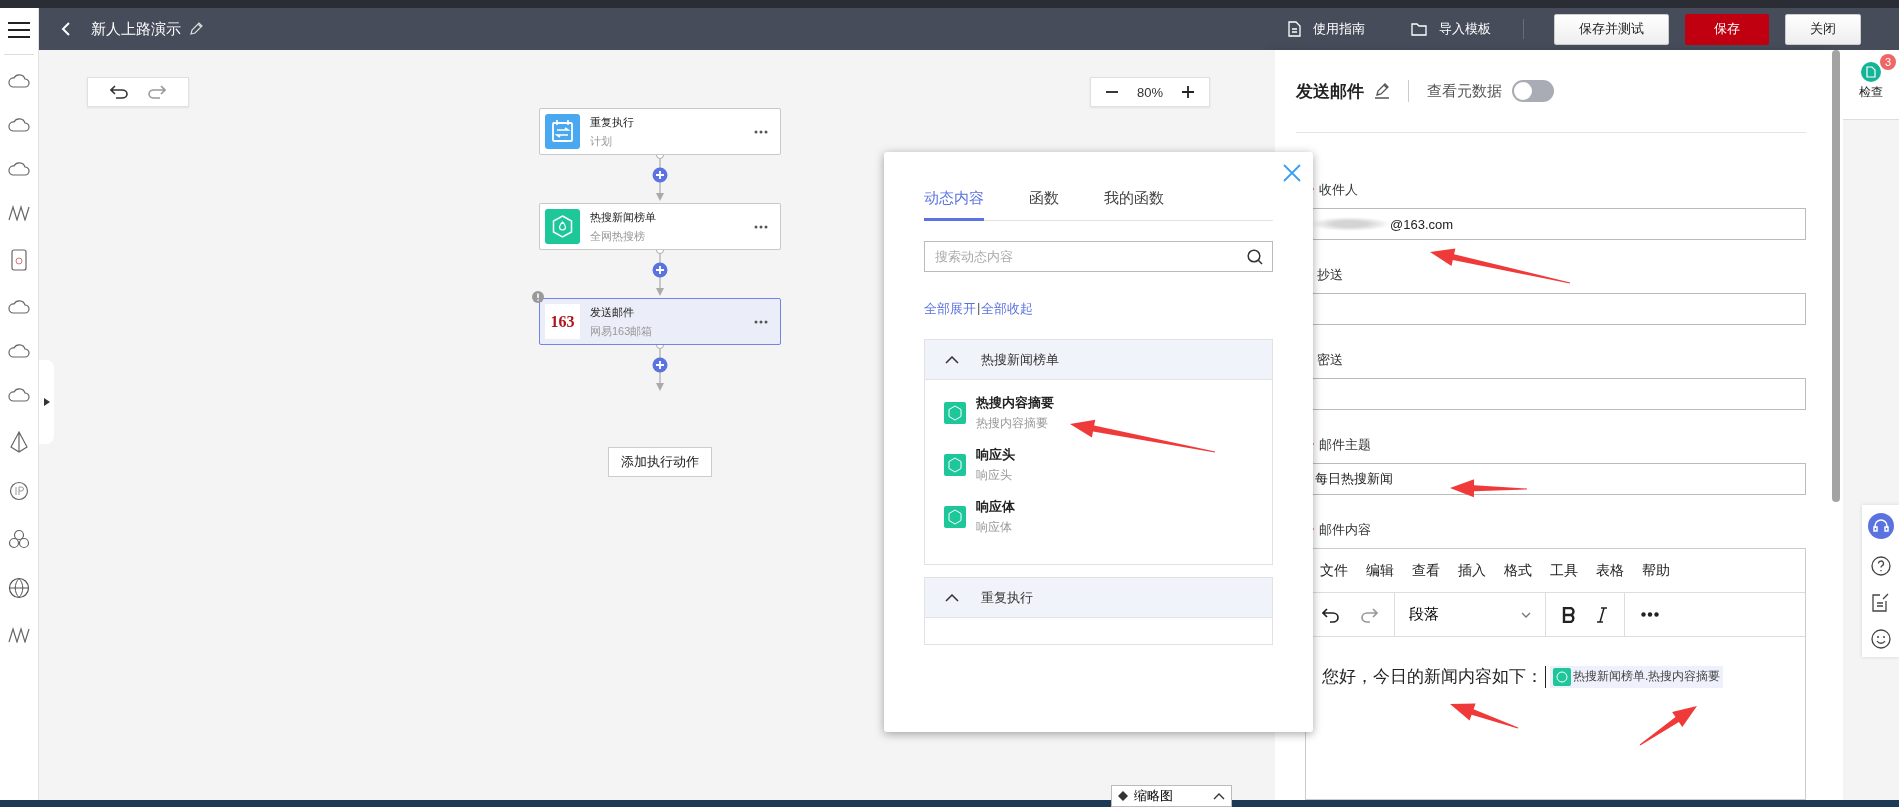 The width and height of the screenshot is (1899, 807). Describe the element at coordinates (19, 539) in the screenshot. I see `rings-icon` at that location.